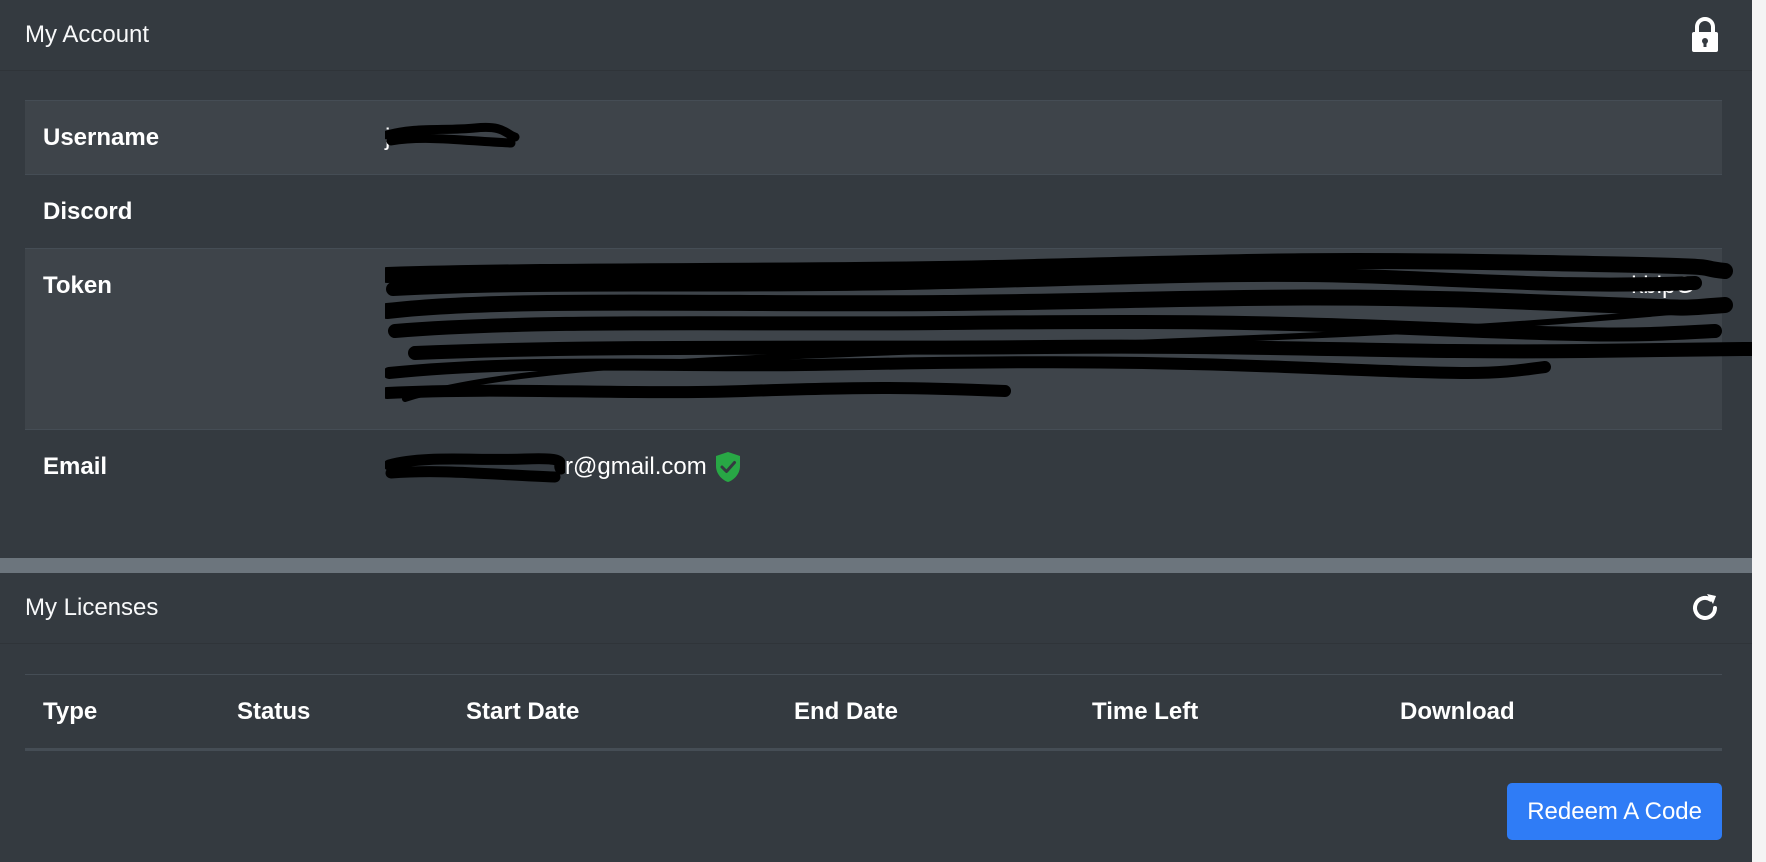 The height and width of the screenshot is (862, 1766). I want to click on column-header-start-date: Start Date, so click(612, 712).